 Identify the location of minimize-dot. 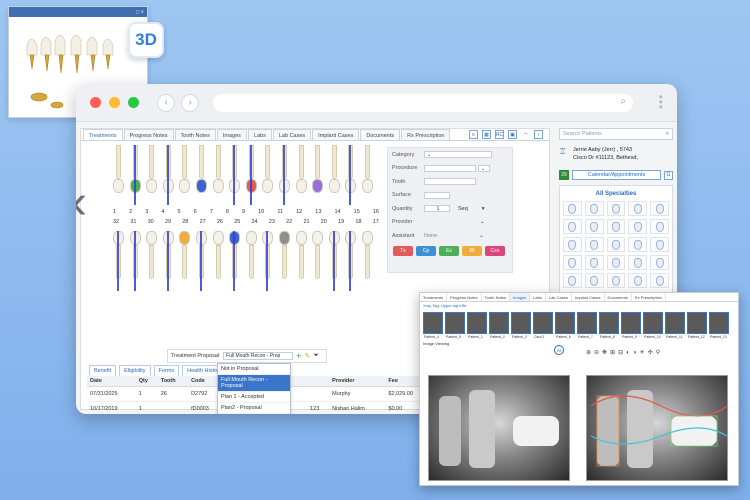
(114, 102).